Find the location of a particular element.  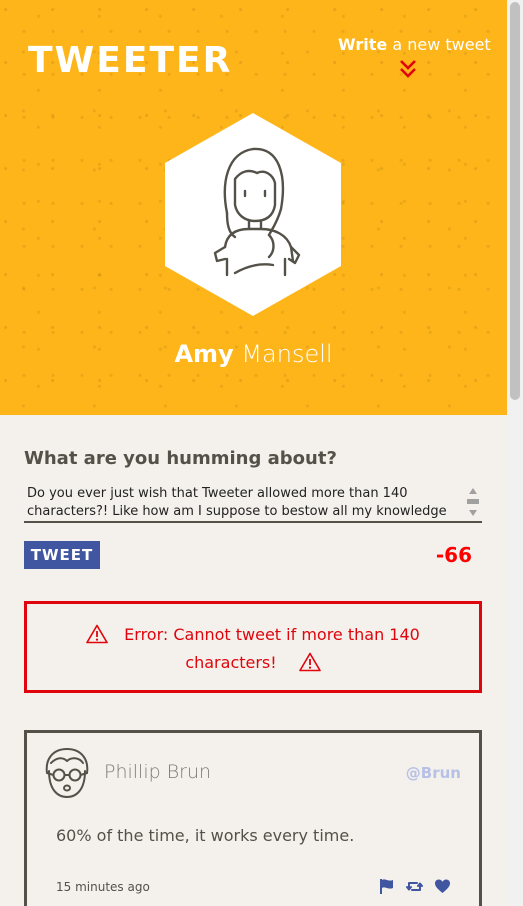

profile-first-name: Amy is located at coordinates (204, 354).